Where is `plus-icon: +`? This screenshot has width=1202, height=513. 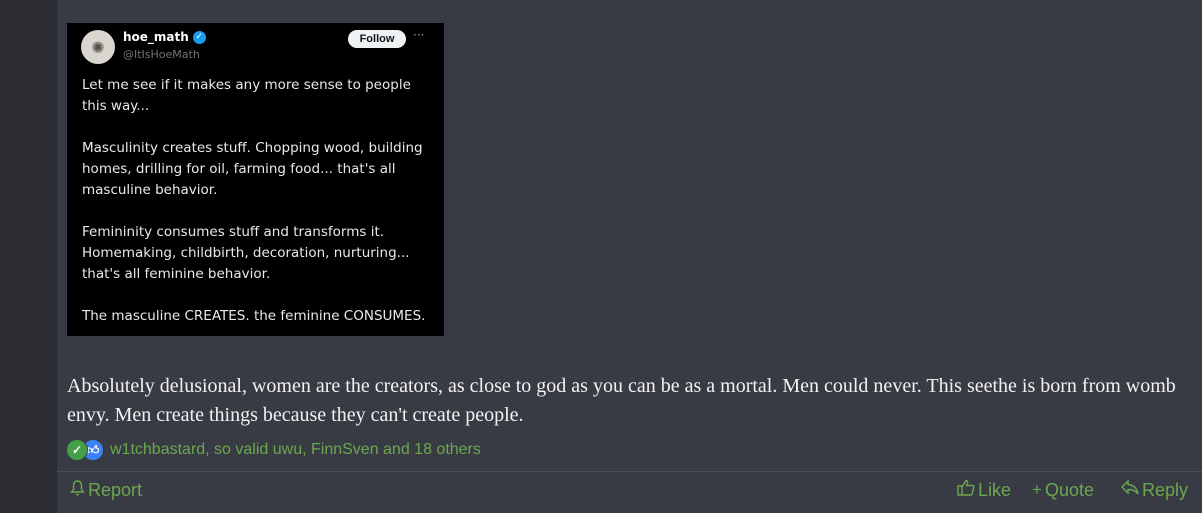
plus-icon: + is located at coordinates (1037, 489).